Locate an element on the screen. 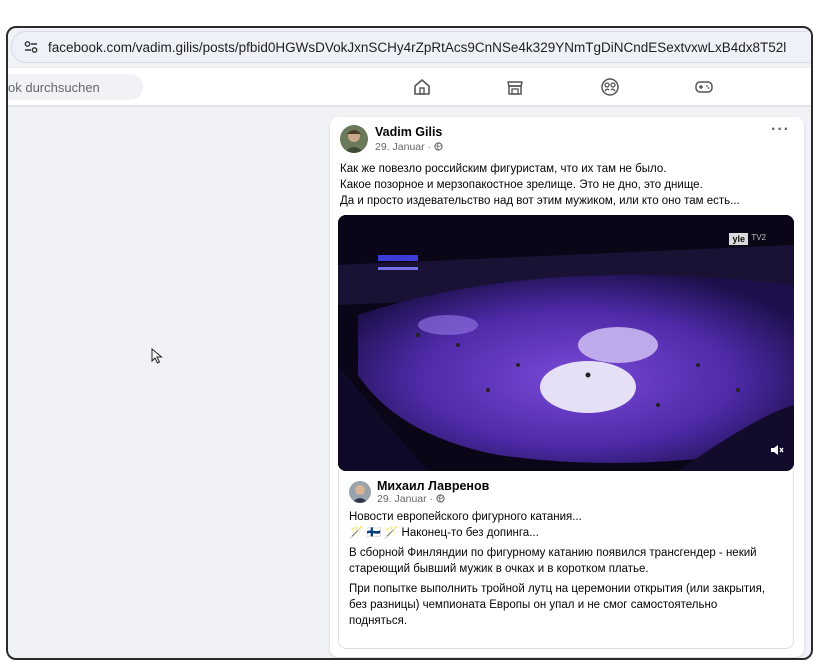 The height and width of the screenshot is (672, 813). home-icon is located at coordinates (422, 87).